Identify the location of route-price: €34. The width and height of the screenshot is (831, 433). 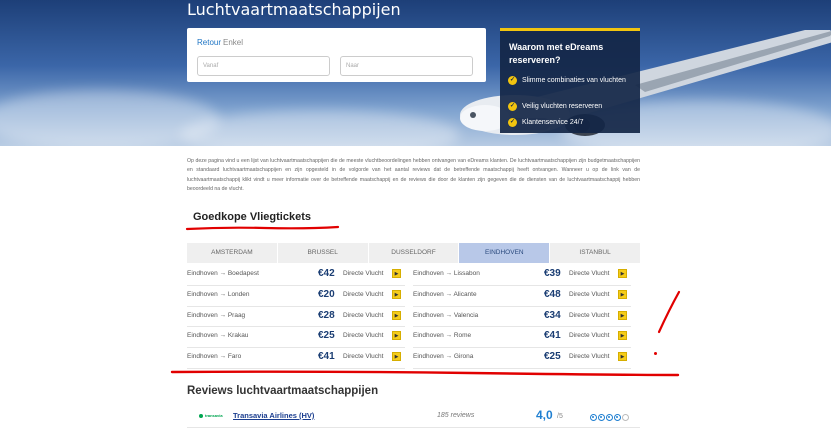
(552, 315).